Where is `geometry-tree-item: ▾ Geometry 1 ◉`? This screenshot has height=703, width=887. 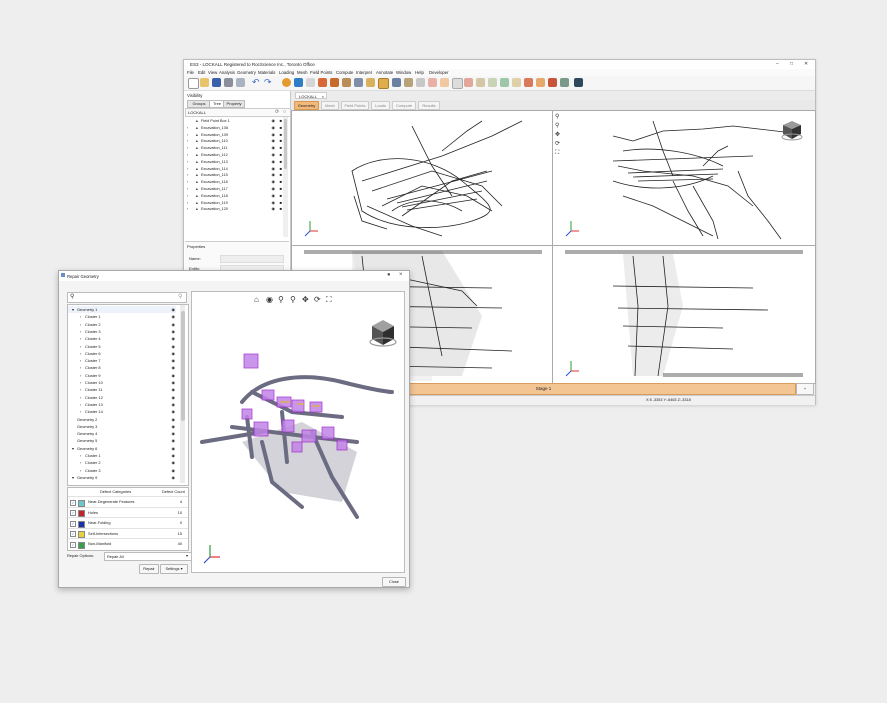
geometry-tree-item: ▾ Geometry 1 ◉ is located at coordinates (122, 310).